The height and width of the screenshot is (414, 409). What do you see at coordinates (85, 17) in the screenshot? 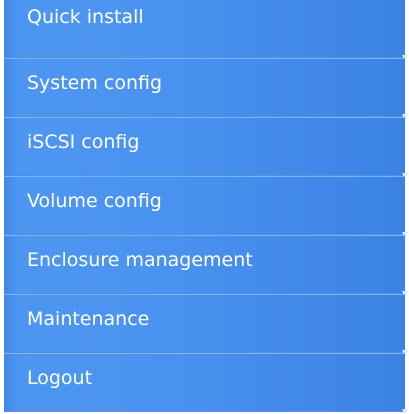
I see `menu-item-label: Quick install` at bounding box center [85, 17].